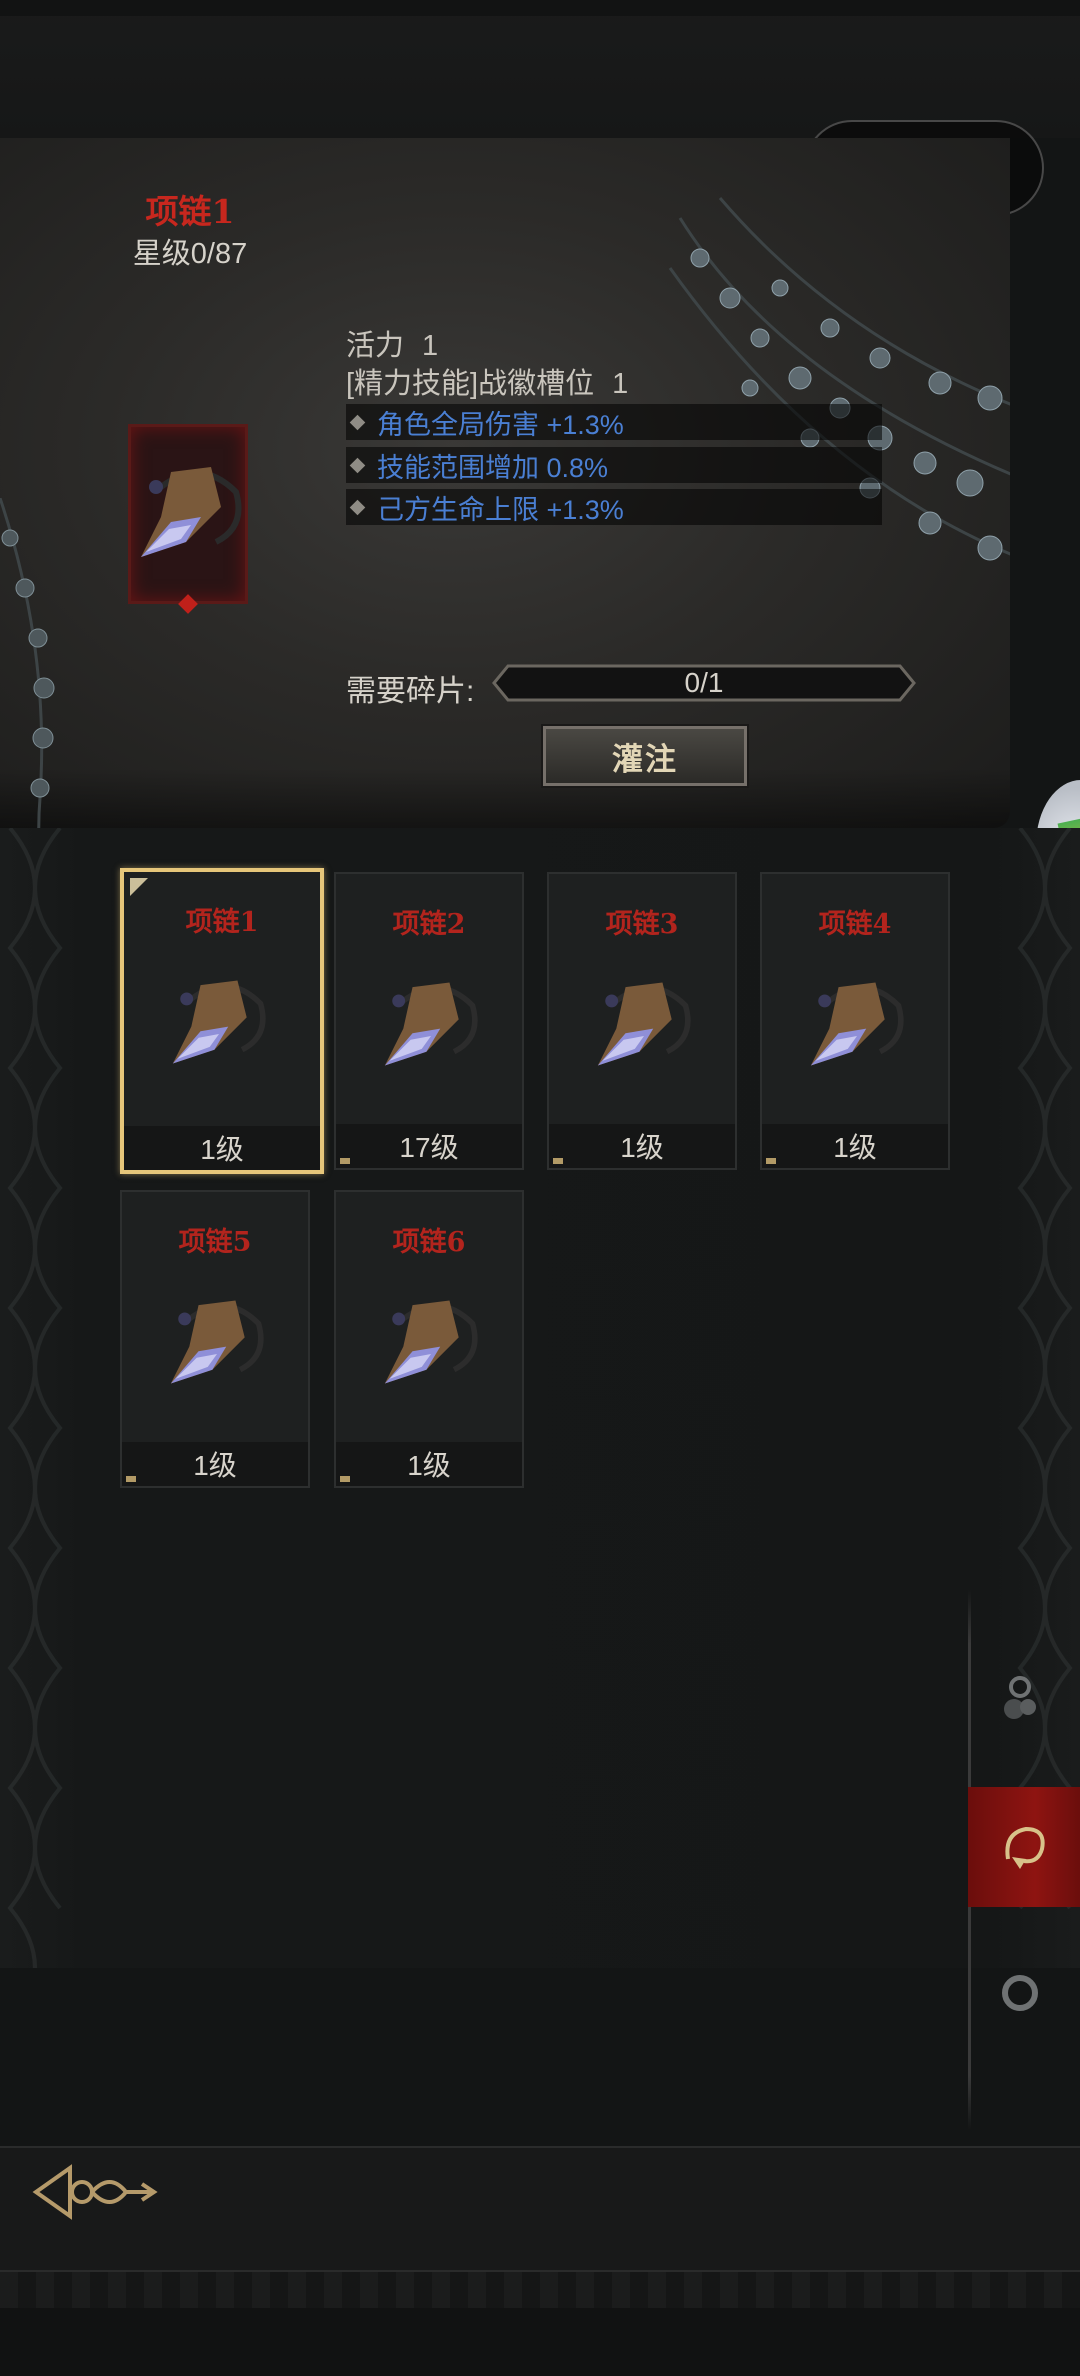 The width and height of the screenshot is (1080, 2376). What do you see at coordinates (540, 2209) in the screenshot?
I see `bottom-bar` at bounding box center [540, 2209].